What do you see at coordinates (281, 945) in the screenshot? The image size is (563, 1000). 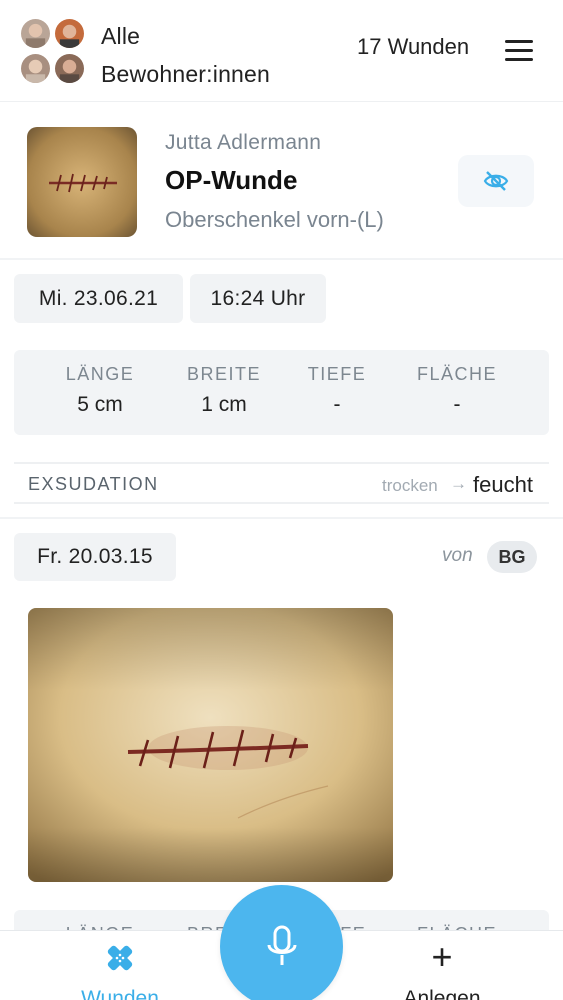 I see `microphone-icon` at bounding box center [281, 945].